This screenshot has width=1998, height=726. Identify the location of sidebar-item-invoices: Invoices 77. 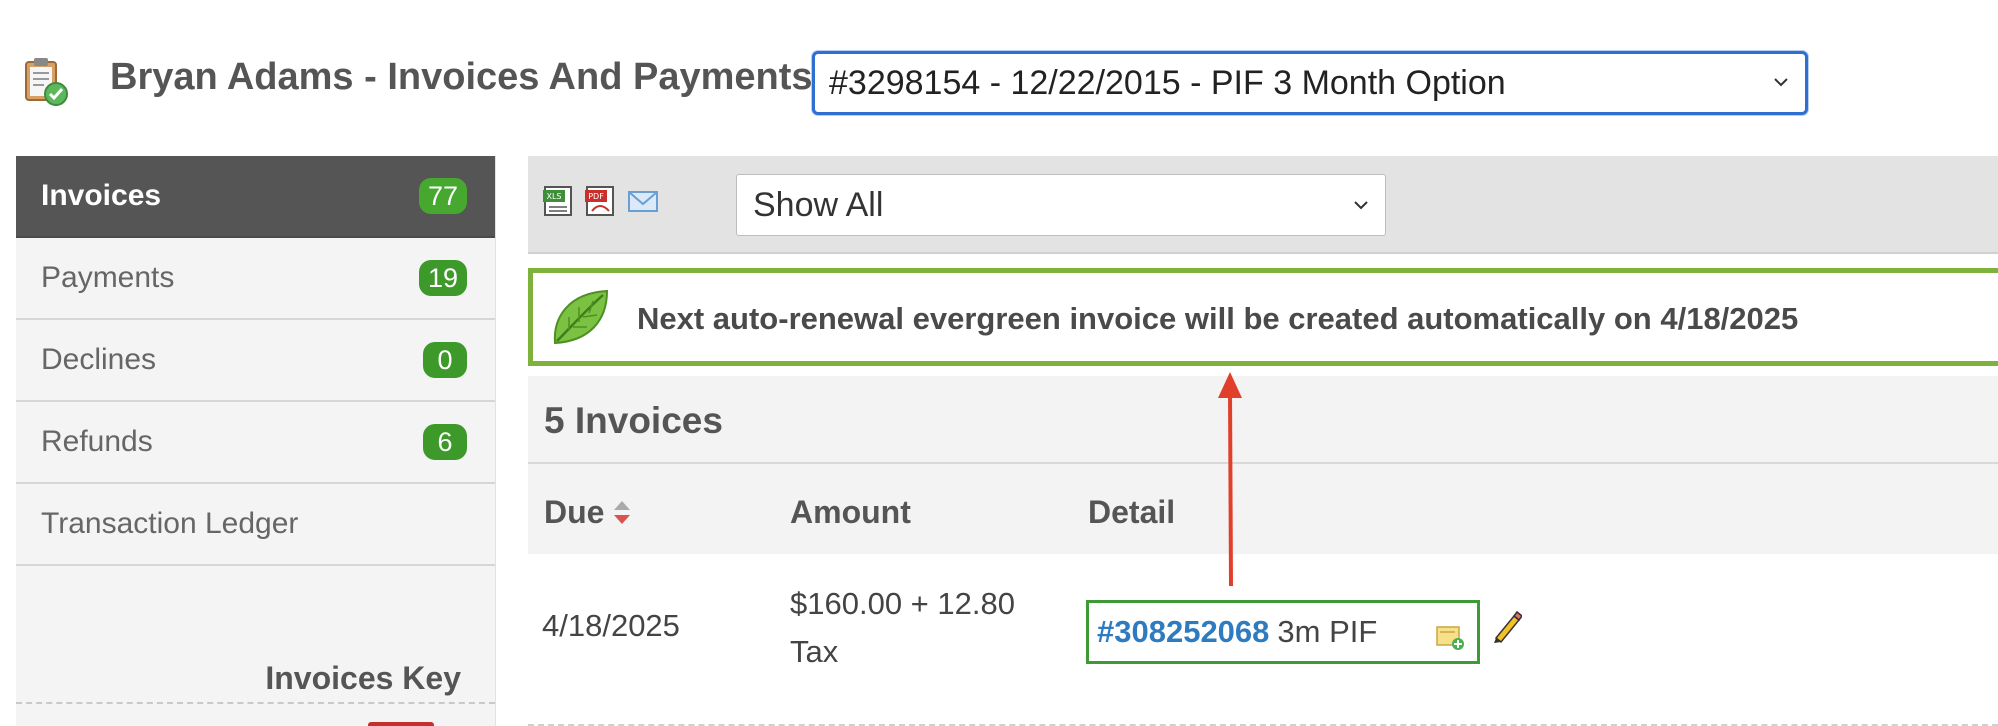
(255, 197).